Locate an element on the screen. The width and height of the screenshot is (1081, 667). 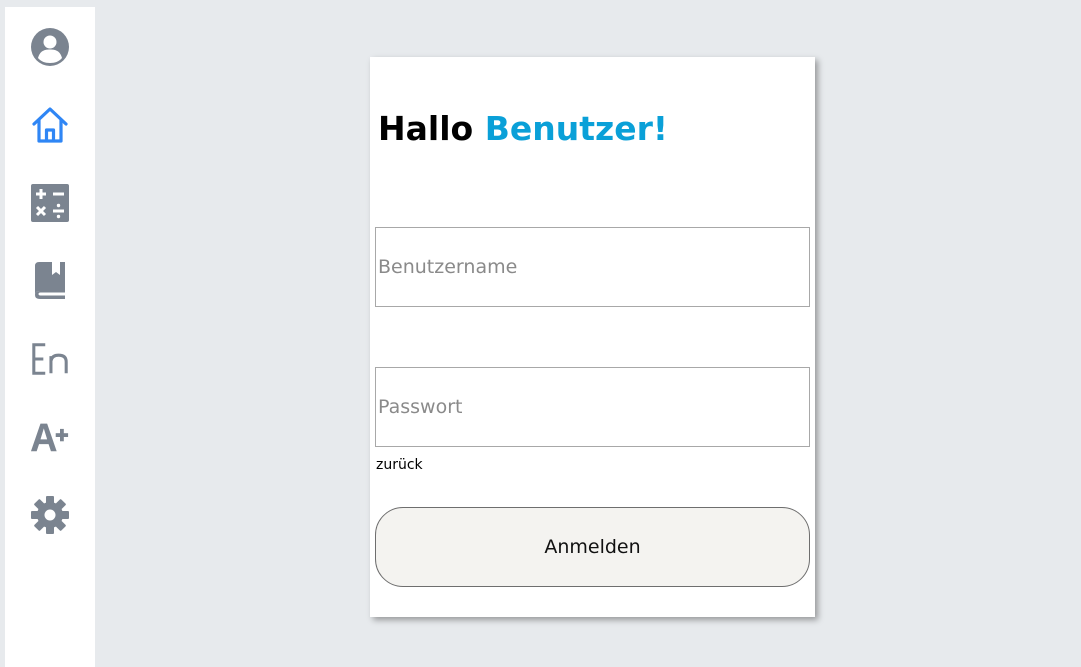
font-size-increase-icon is located at coordinates (49, 437).